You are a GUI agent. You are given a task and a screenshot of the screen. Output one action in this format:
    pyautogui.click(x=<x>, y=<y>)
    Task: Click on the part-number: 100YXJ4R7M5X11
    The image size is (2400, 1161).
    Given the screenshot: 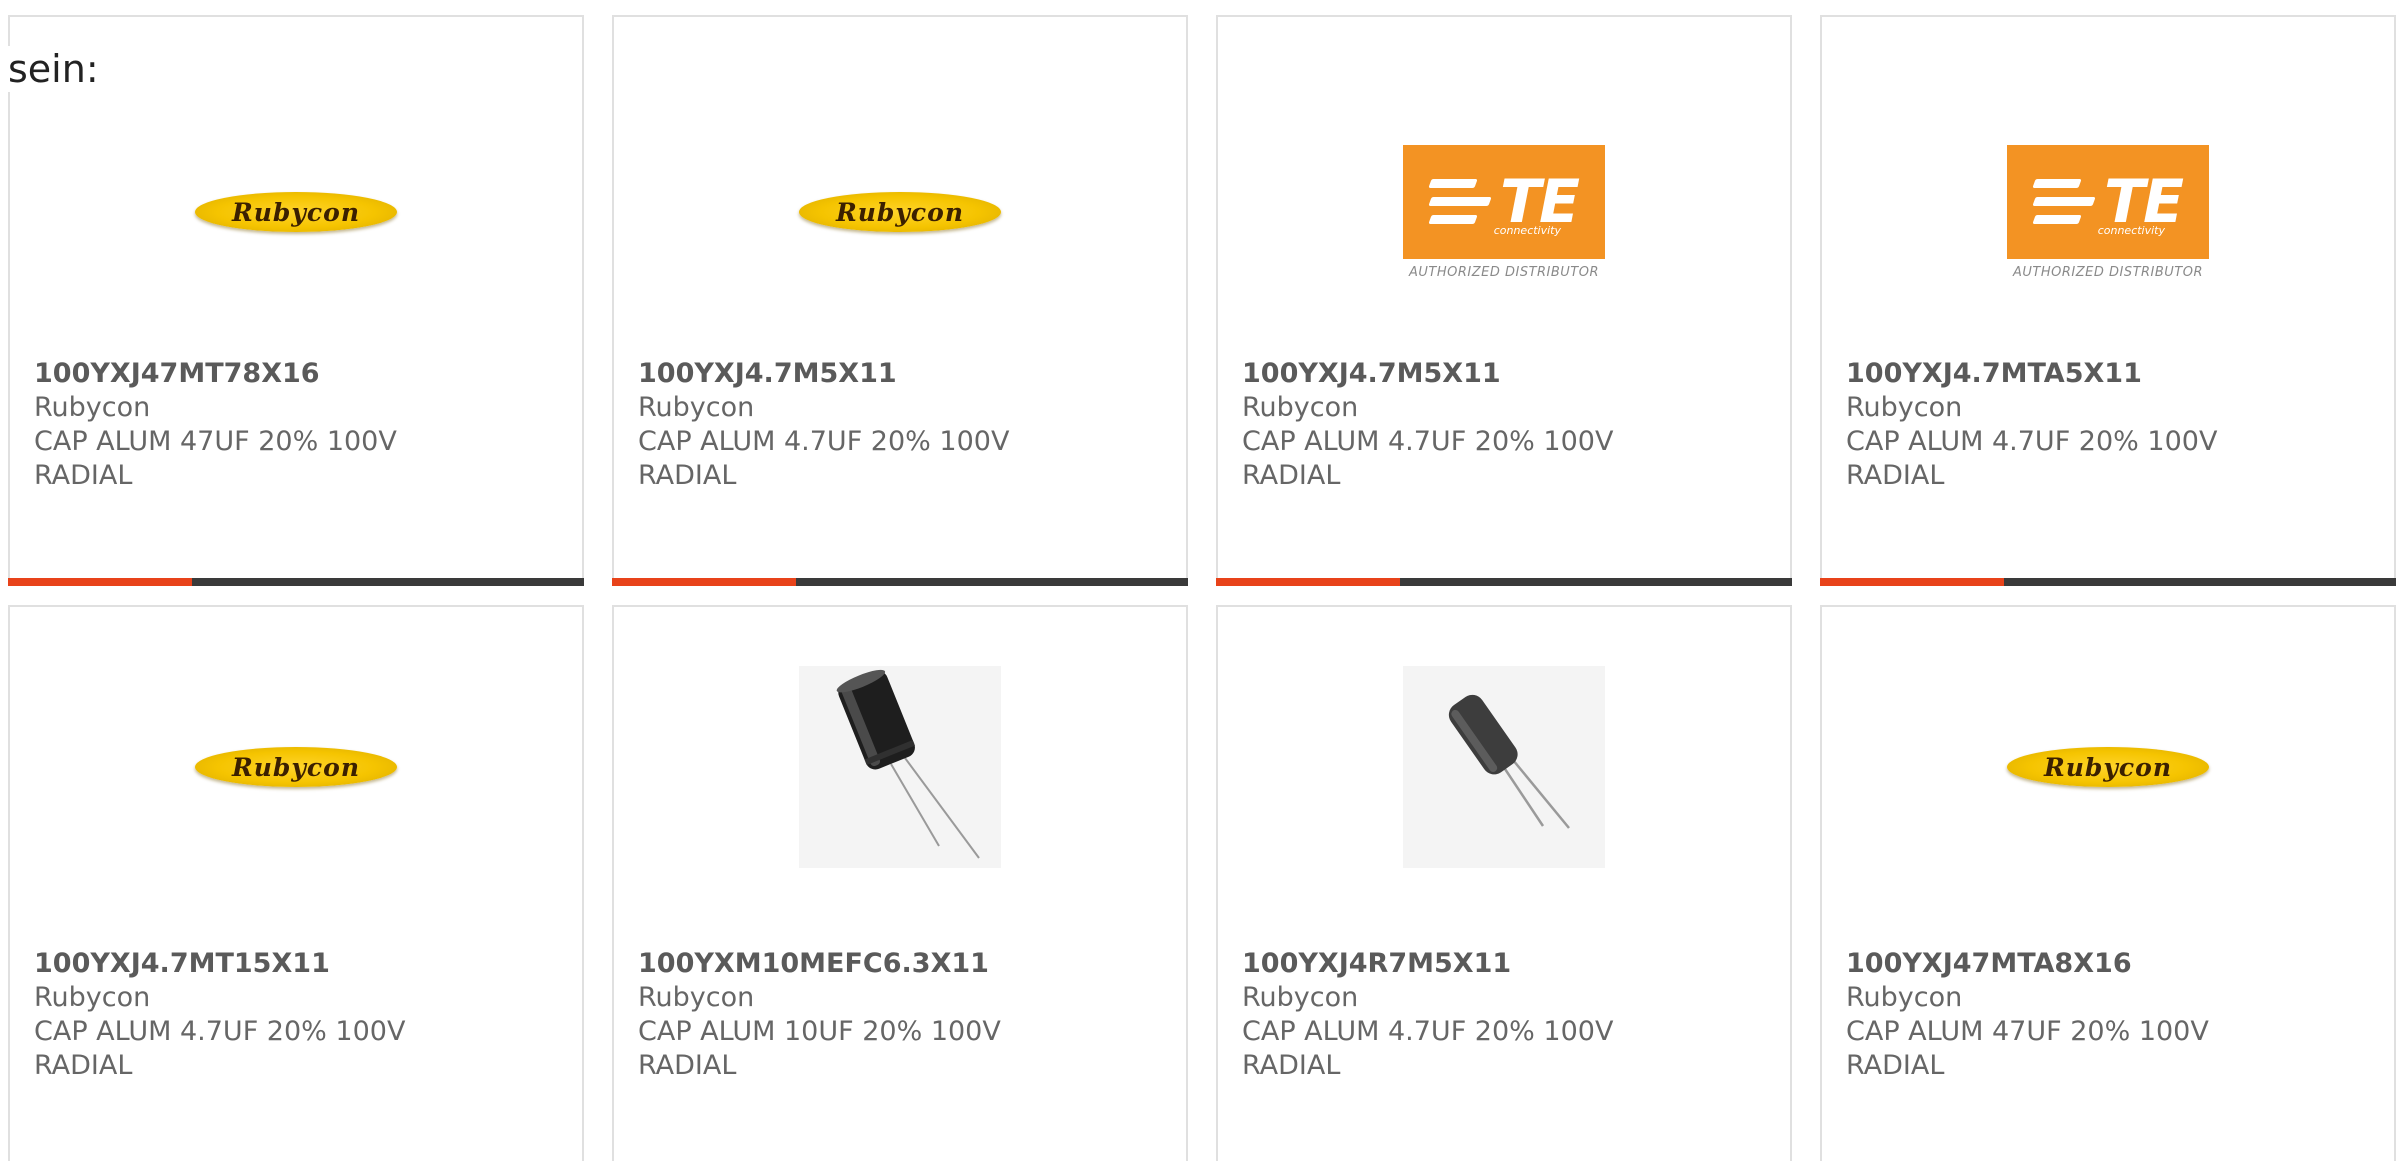 What is the action you would take?
    pyautogui.click(x=1506, y=964)
    